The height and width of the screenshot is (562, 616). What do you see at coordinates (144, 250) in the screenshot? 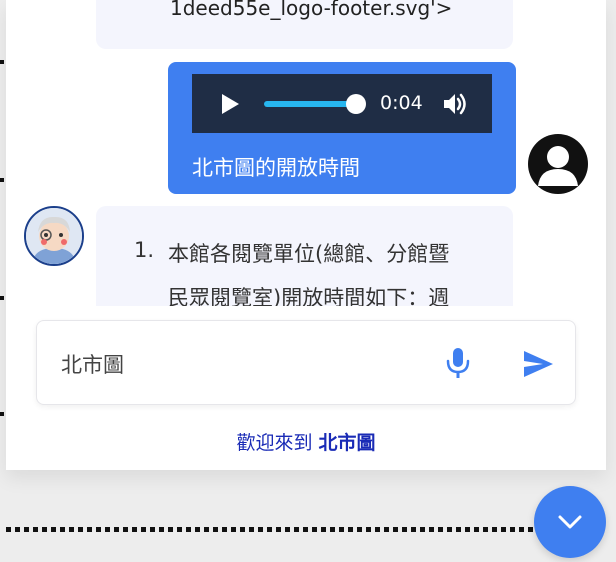
I see `list-number: 1.` at bounding box center [144, 250].